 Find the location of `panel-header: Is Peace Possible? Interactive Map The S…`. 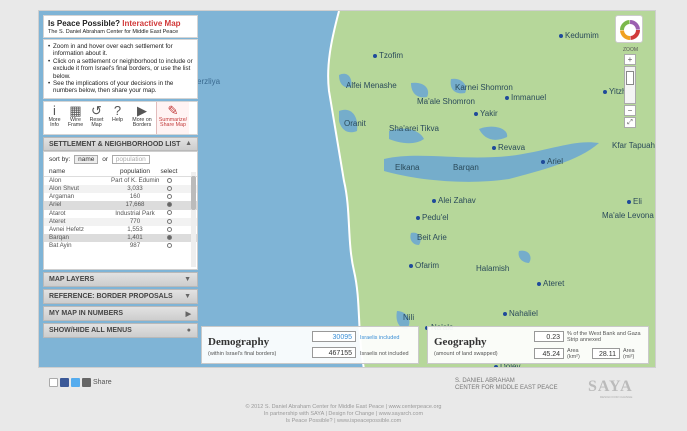

panel-header: Is Peace Possible? Interactive Map The S… is located at coordinates (120, 26).